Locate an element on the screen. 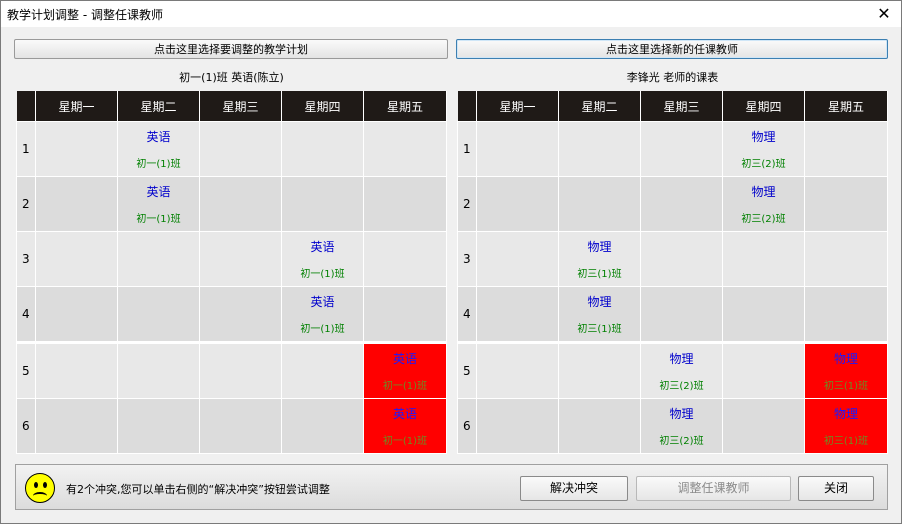  period-row: 2 物理 初三(2)班 is located at coordinates (672, 204).